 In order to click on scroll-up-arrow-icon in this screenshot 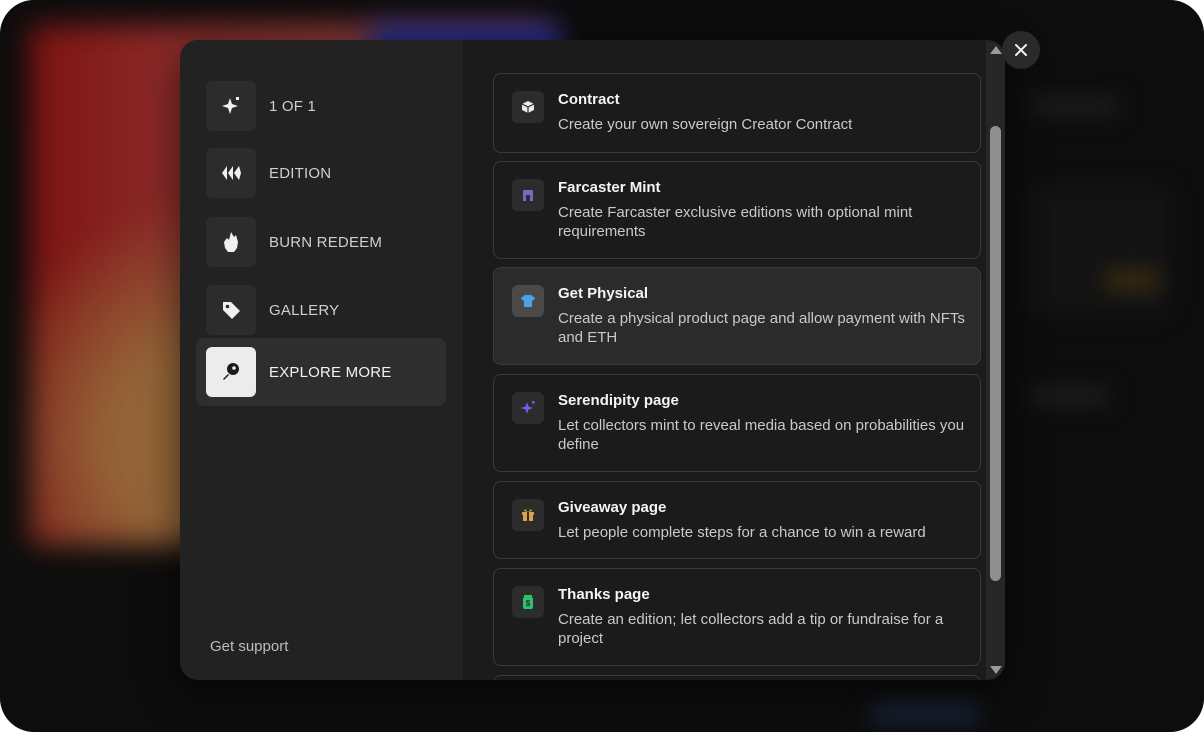, I will do `click(996, 50)`.